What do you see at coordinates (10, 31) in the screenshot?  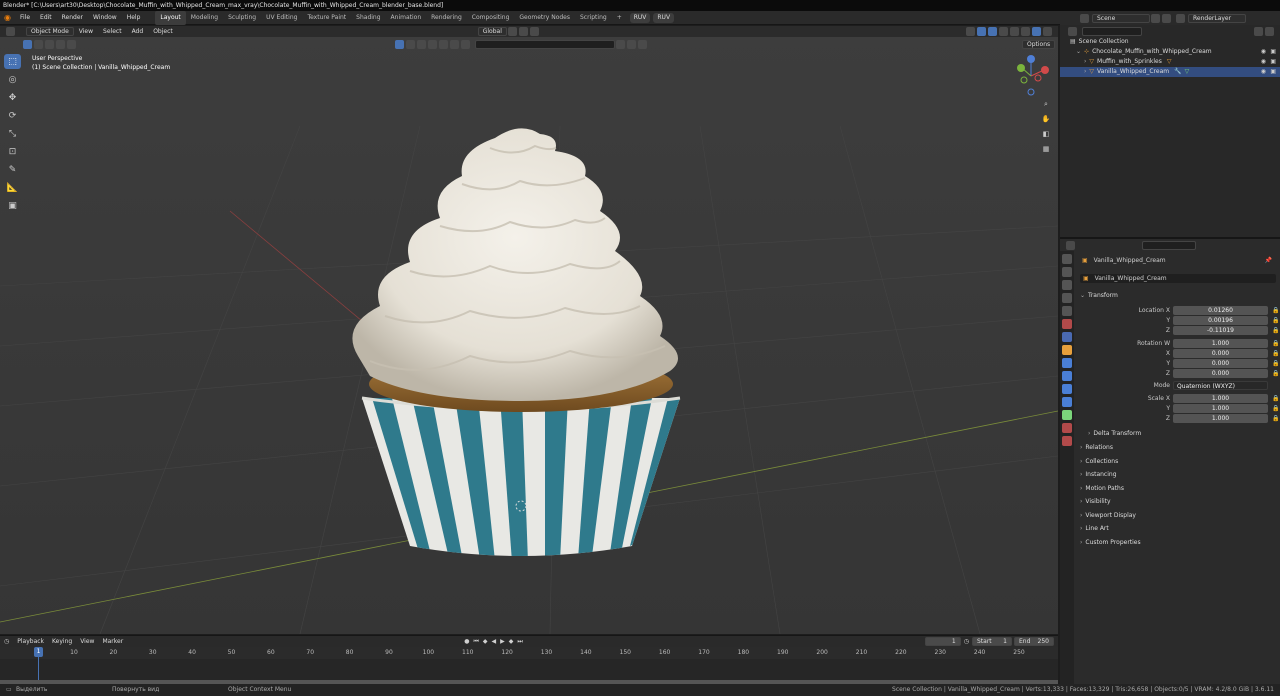 I see `editor-type-icon` at bounding box center [10, 31].